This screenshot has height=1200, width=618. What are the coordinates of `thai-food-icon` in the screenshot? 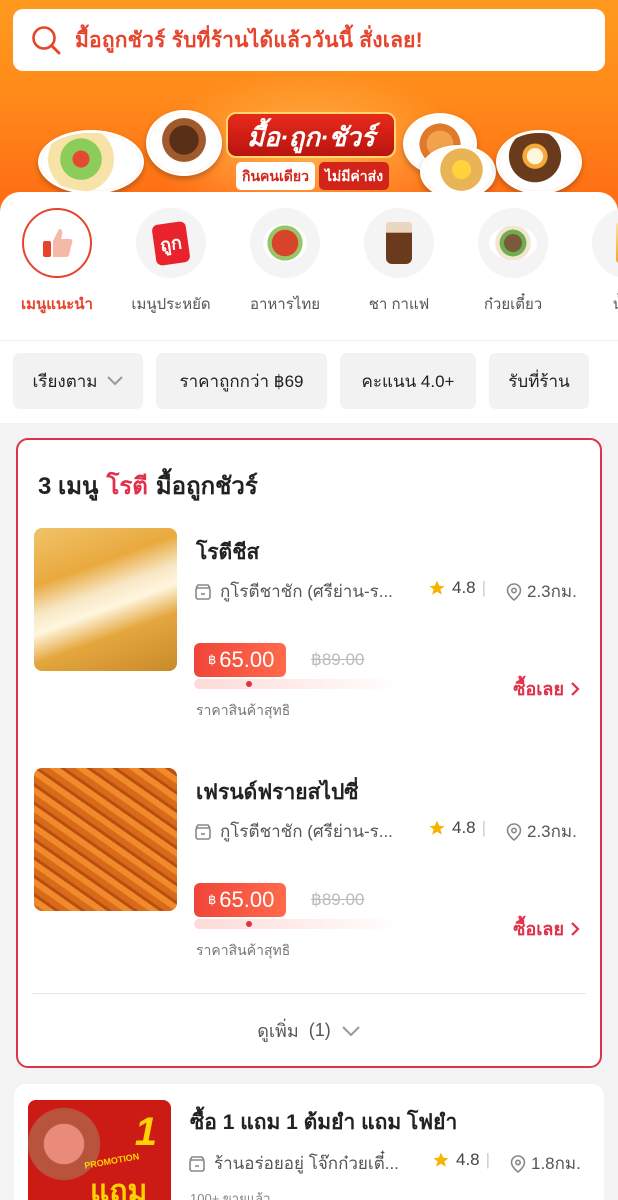 It's located at (285, 243).